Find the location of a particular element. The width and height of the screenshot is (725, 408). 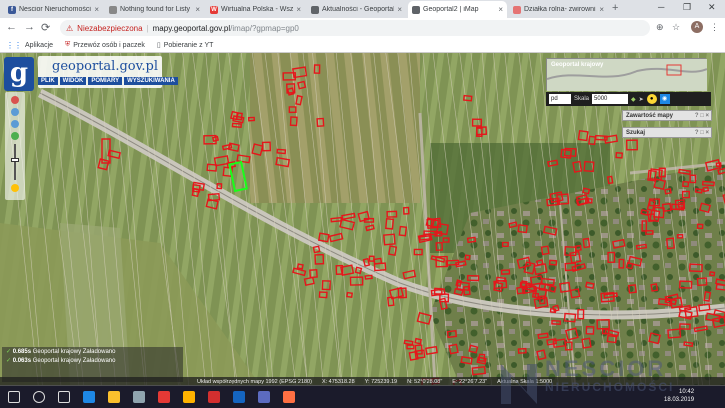

translate-icon: ⊕ is located at coordinates (660, 27).